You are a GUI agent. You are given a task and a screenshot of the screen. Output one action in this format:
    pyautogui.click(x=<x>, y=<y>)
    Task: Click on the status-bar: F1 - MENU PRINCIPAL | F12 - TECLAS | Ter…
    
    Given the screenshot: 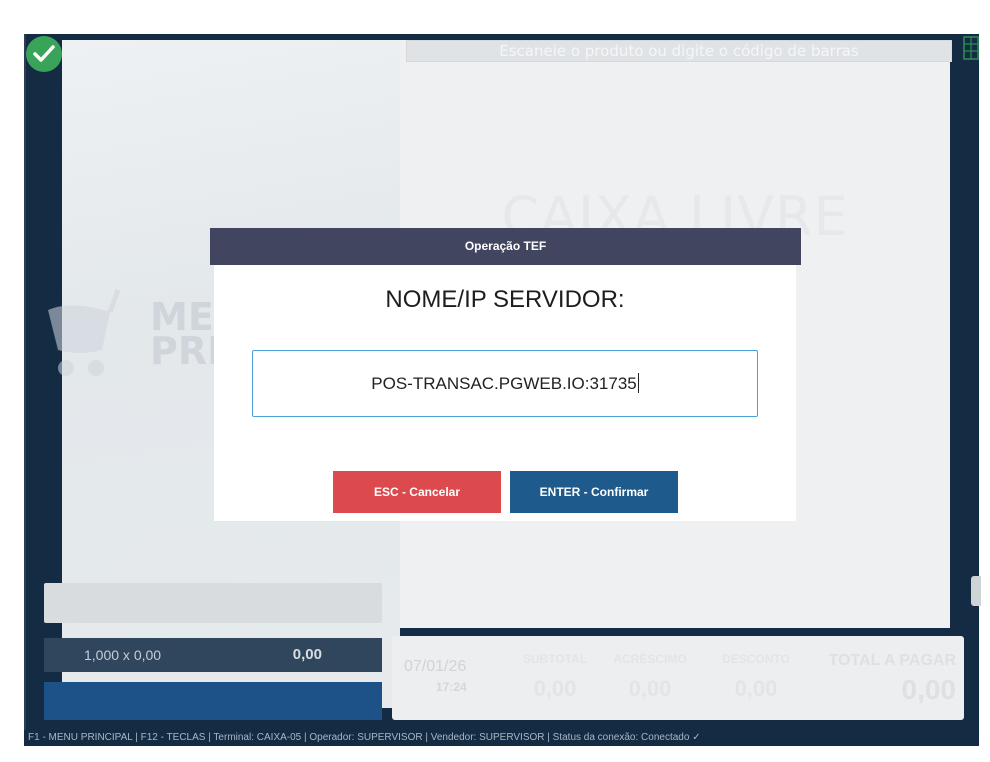 What is the action you would take?
    pyautogui.click(x=501, y=738)
    